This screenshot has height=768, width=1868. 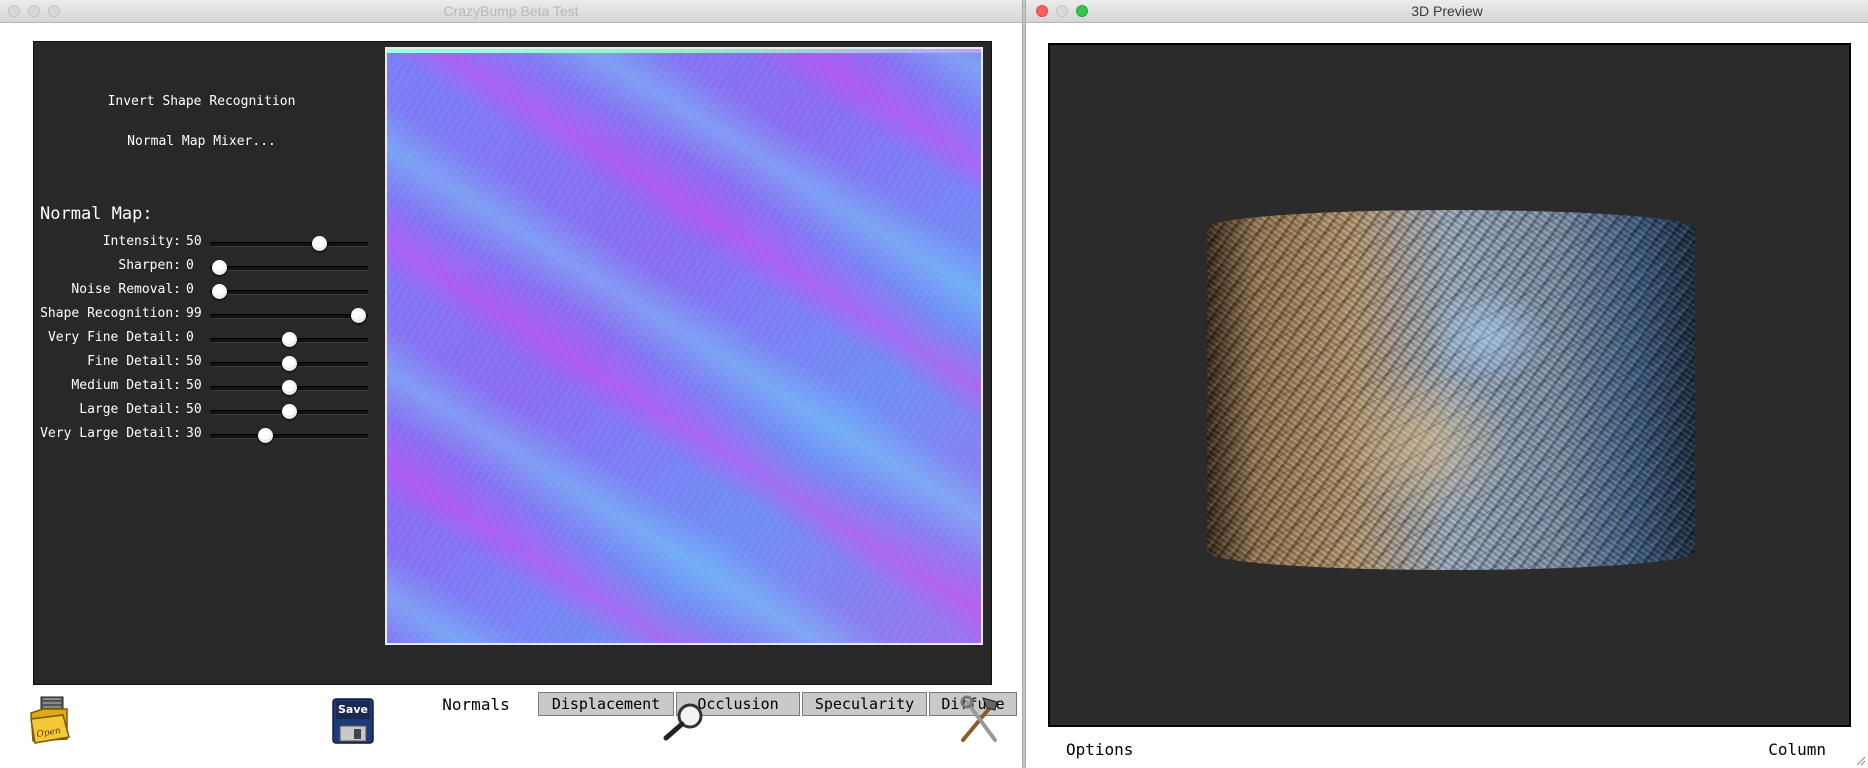 What do you see at coordinates (476, 704) in the screenshot?
I see `tab-normals: Normals` at bounding box center [476, 704].